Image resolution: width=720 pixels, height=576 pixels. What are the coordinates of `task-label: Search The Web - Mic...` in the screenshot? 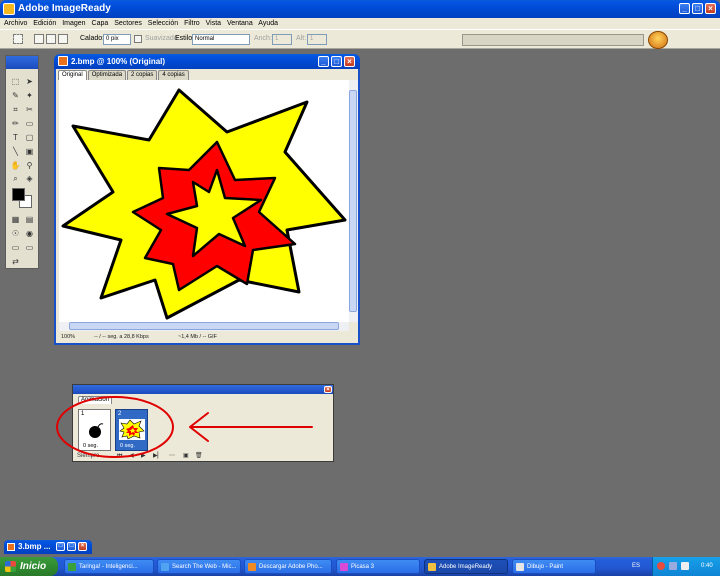 It's located at (204, 567).